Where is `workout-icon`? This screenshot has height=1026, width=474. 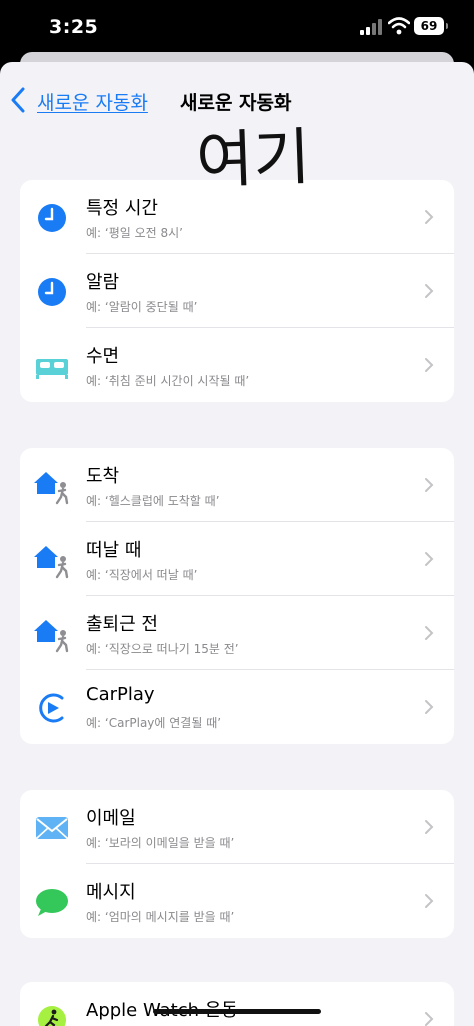 workout-icon is located at coordinates (52, 1016).